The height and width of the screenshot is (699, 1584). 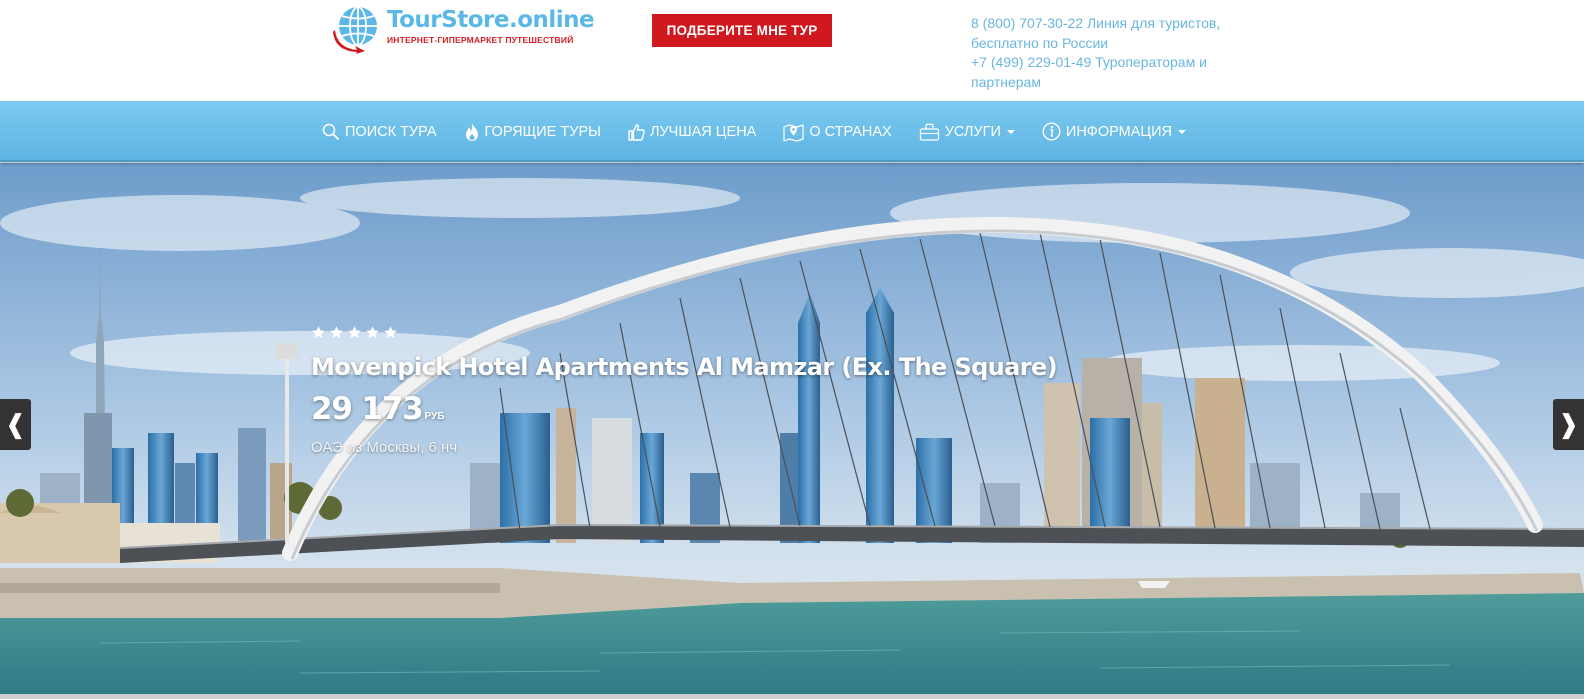 I want to click on price-currency: руб, so click(x=434, y=416).